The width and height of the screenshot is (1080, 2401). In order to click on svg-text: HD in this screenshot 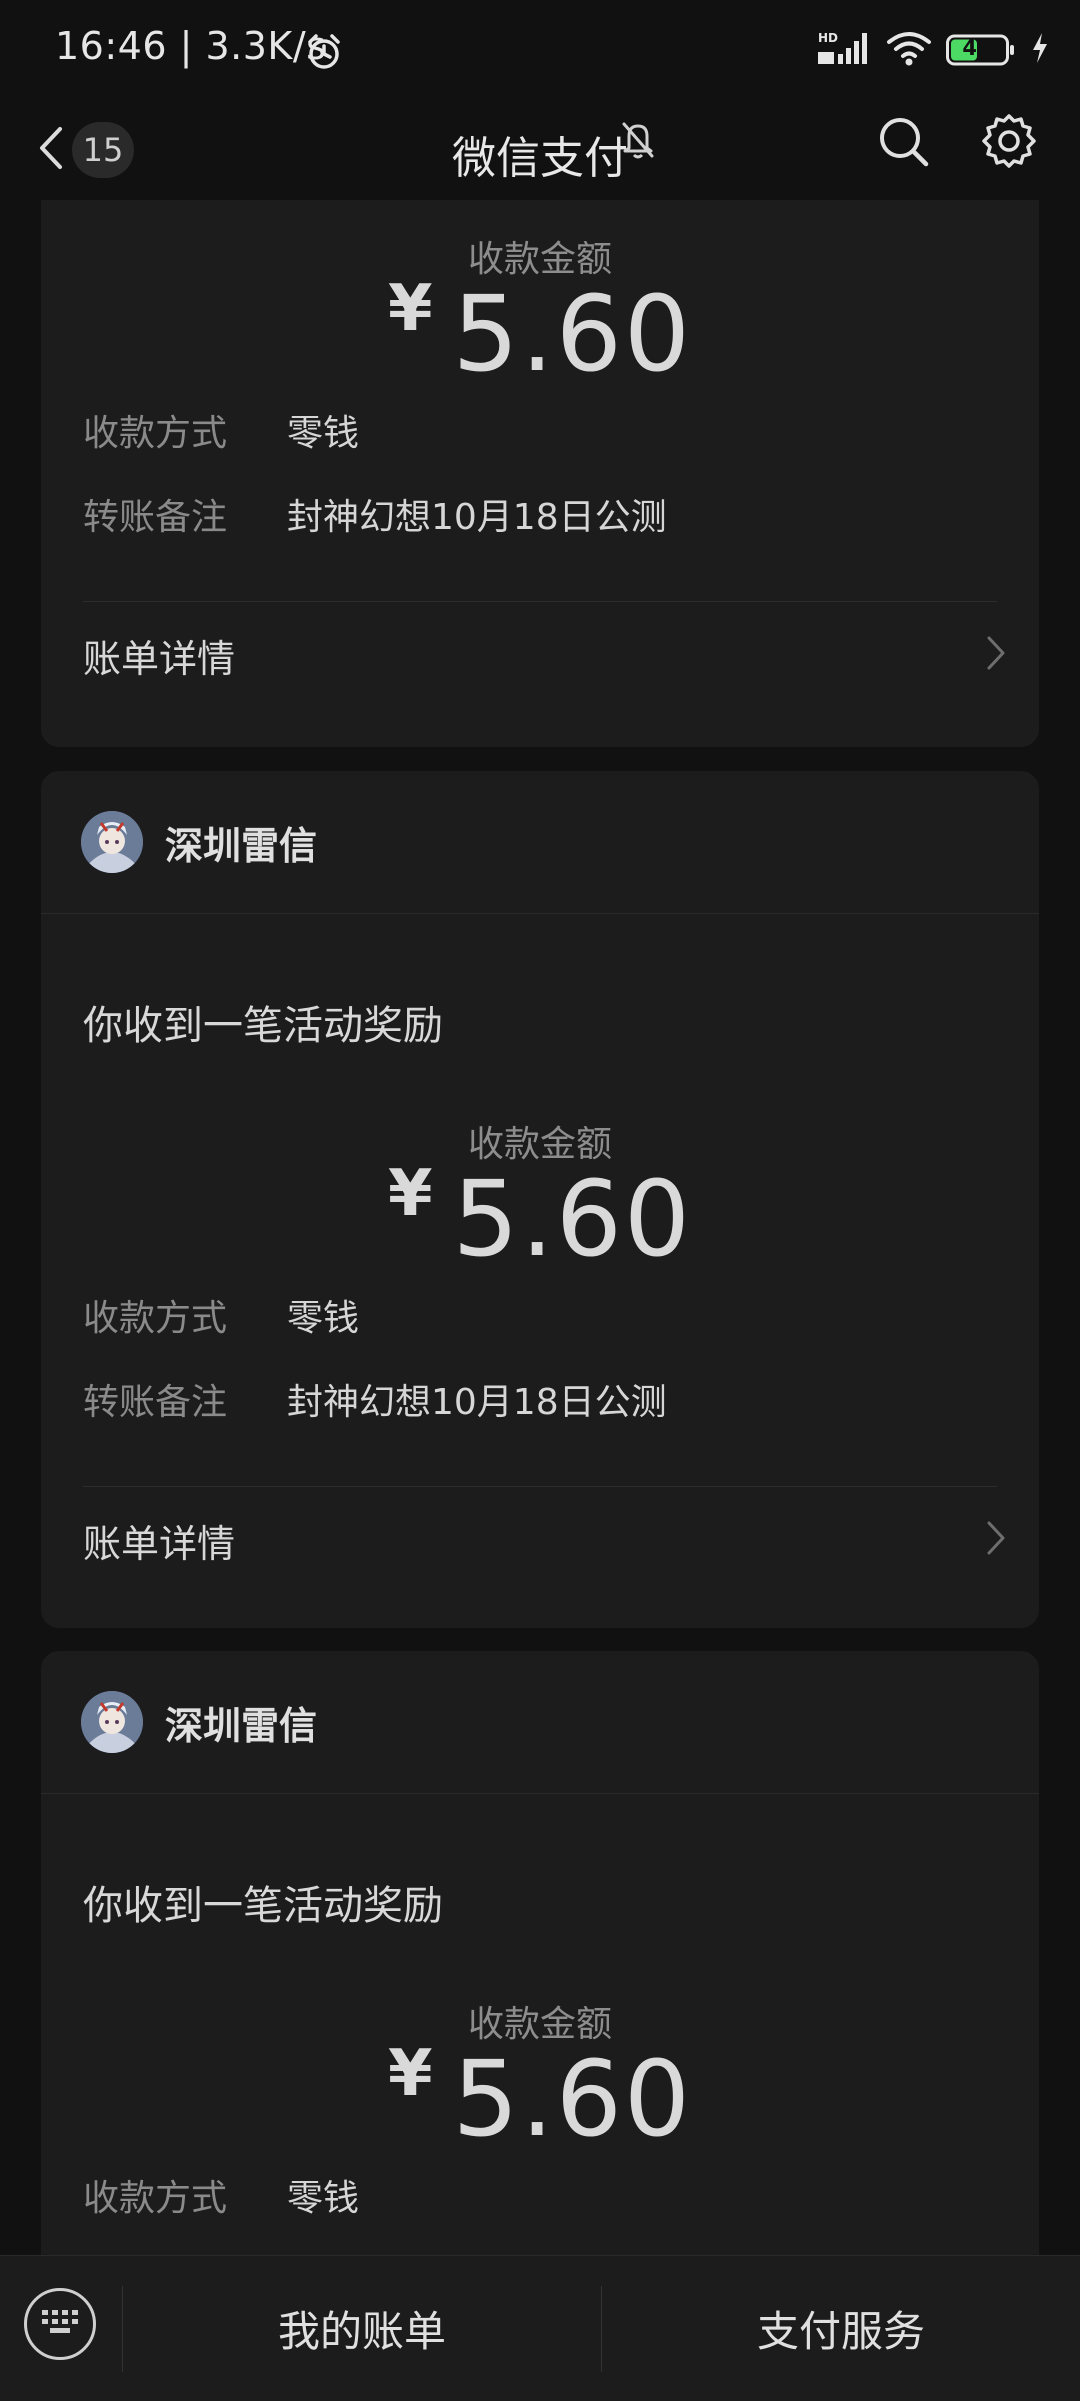, I will do `click(828, 38)`.